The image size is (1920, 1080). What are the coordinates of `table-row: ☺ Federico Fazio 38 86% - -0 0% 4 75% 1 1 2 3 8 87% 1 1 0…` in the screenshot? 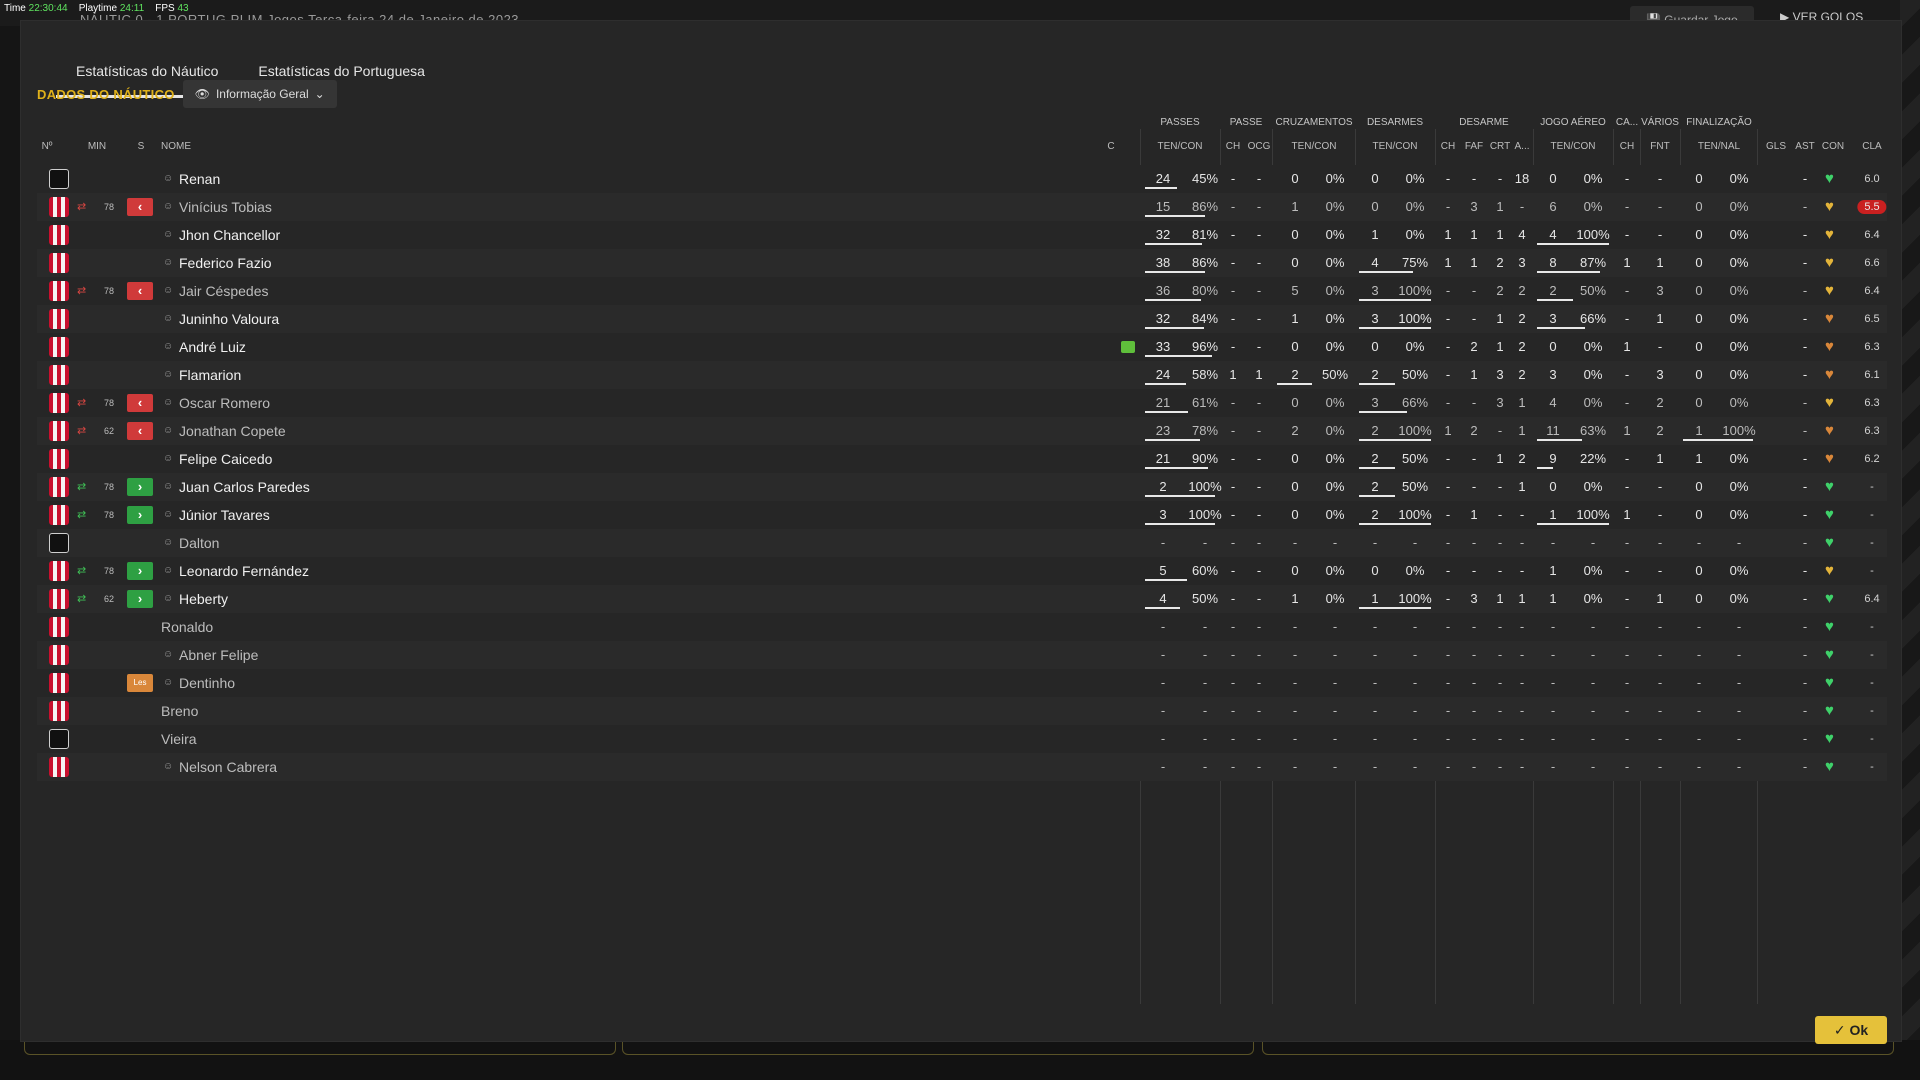 It's located at (962, 263).